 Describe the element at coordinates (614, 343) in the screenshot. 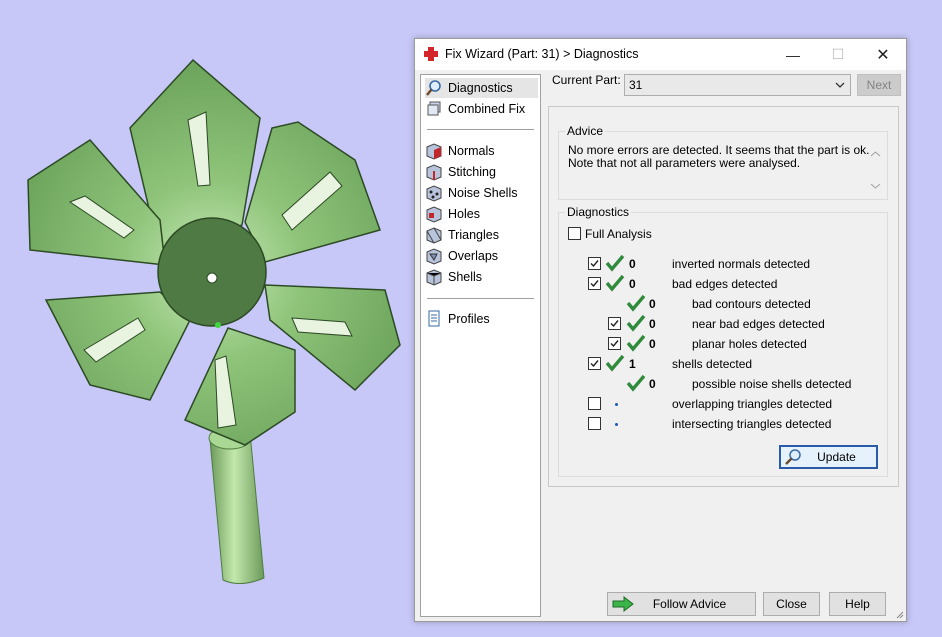

I see `planar-holes-checkbox` at that location.